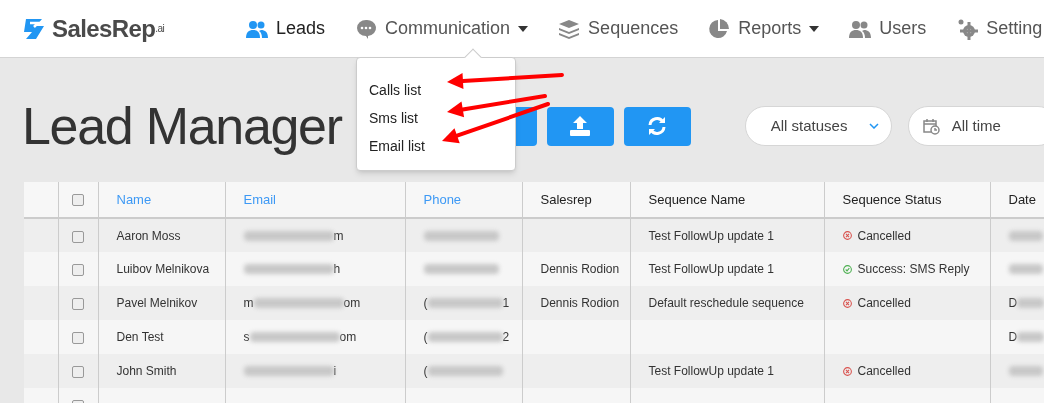 The height and width of the screenshot is (403, 1044). Describe the element at coordinates (286, 28) in the screenshot. I see `nav-link: Leads` at that location.